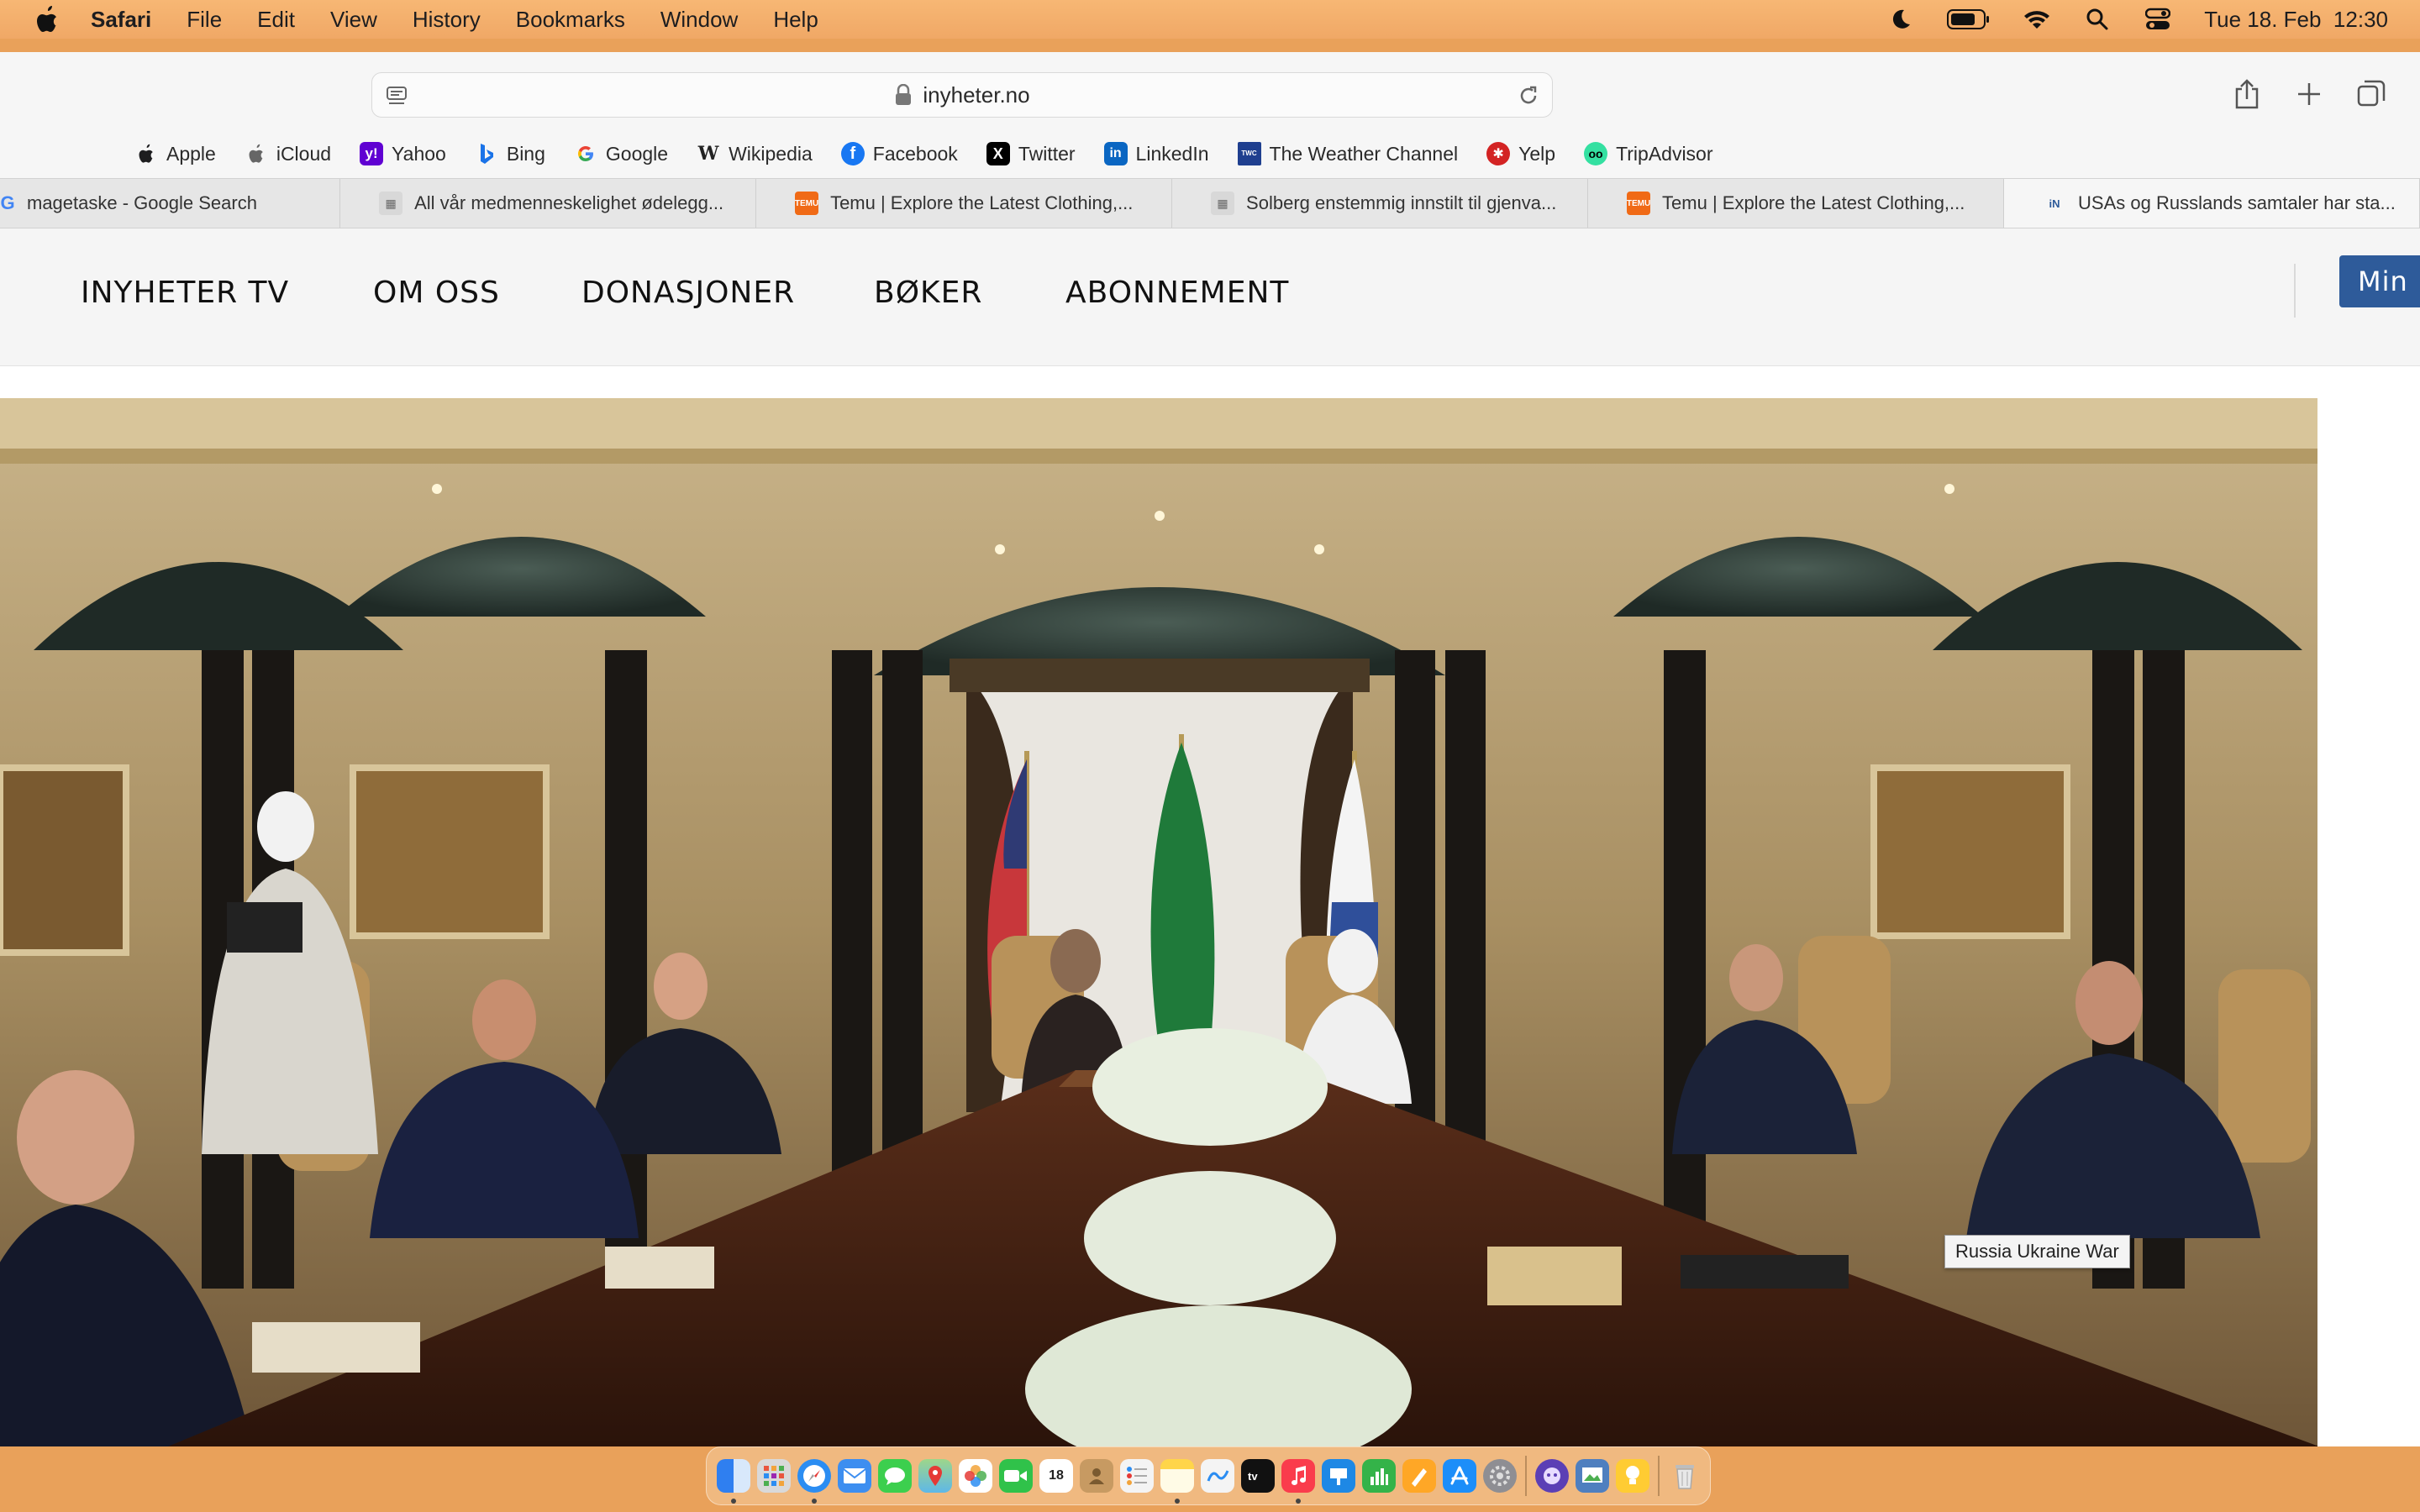 Image resolution: width=2420 pixels, height=1512 pixels. I want to click on tab-google-search: G magetaske - Google Search, so click(170, 203).